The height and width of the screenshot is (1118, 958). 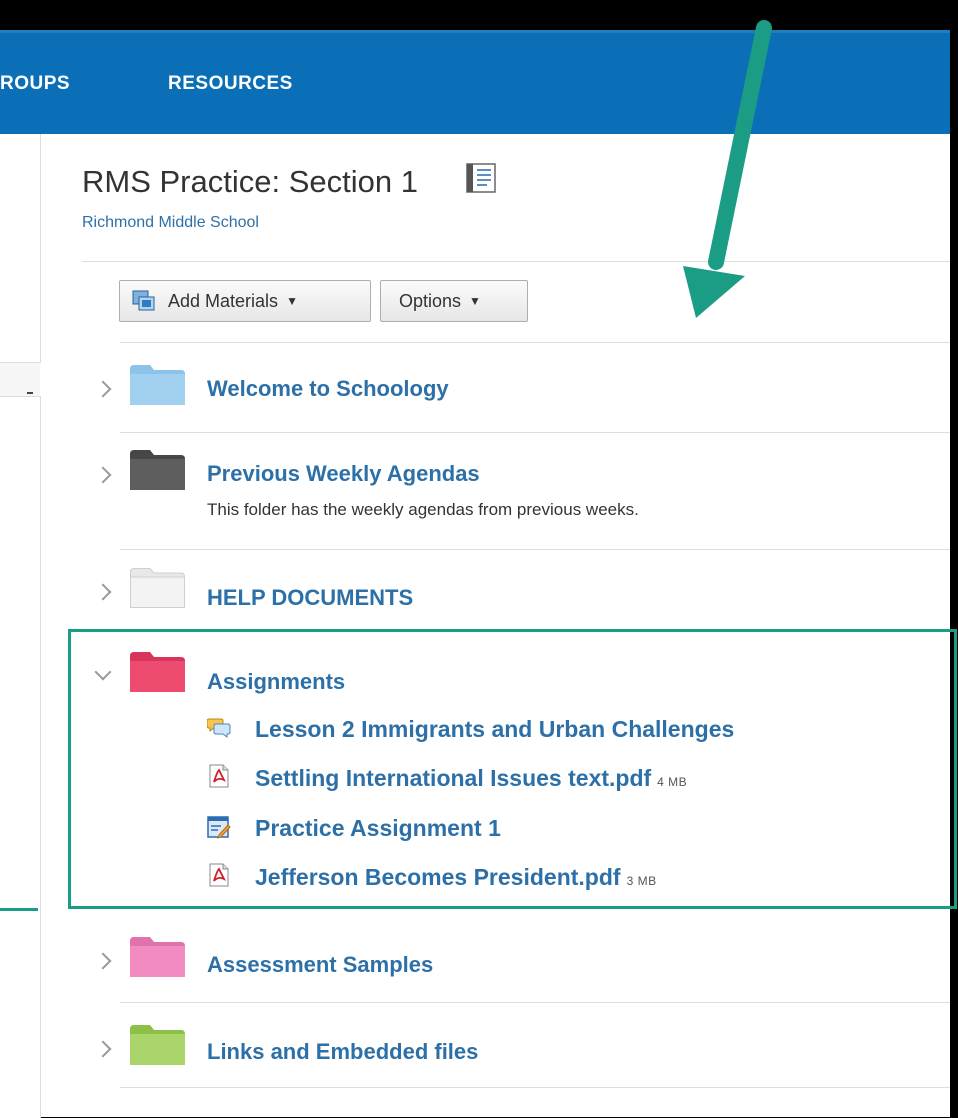 I want to click on annotation-arrow-icon, so click(x=727, y=169).